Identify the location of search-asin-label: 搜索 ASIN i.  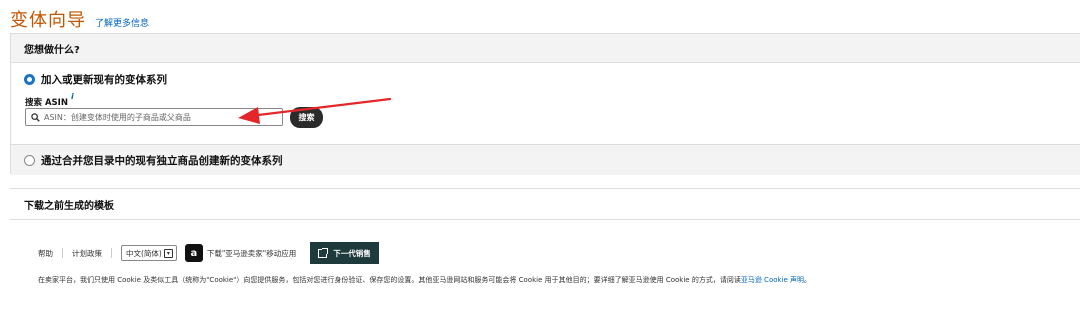
(49, 100).